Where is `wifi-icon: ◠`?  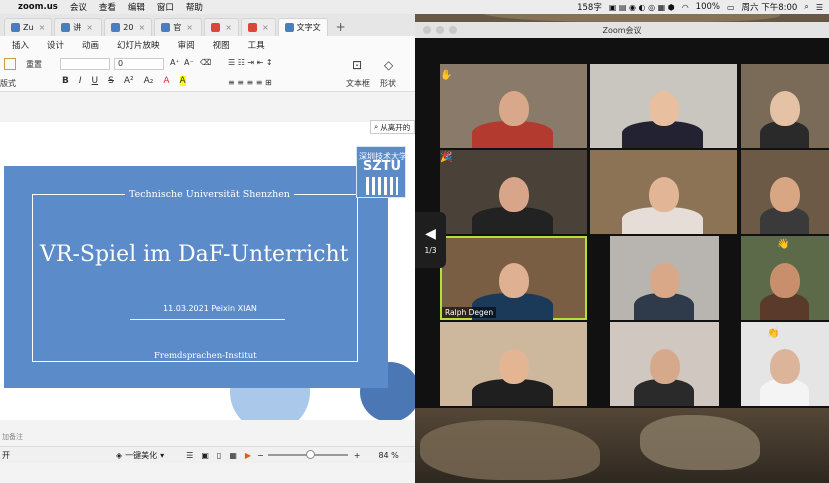 wifi-icon: ◠ is located at coordinates (685, 7).